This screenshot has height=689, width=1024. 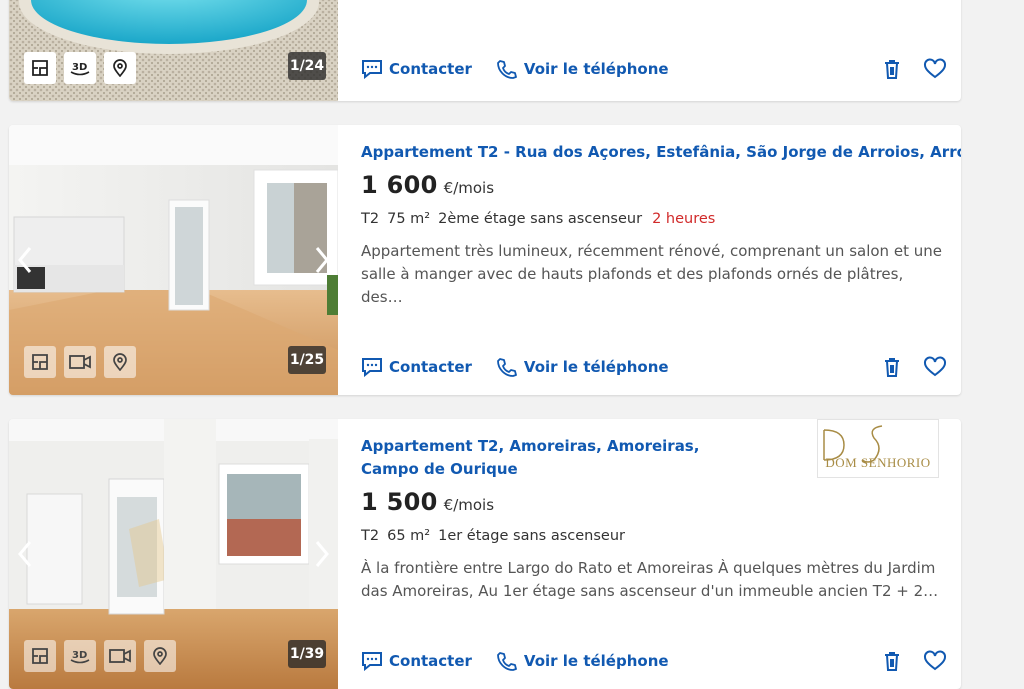 I want to click on listing-details: T2 65 m² 1er étage sans ascenseur, so click(x=493, y=536).